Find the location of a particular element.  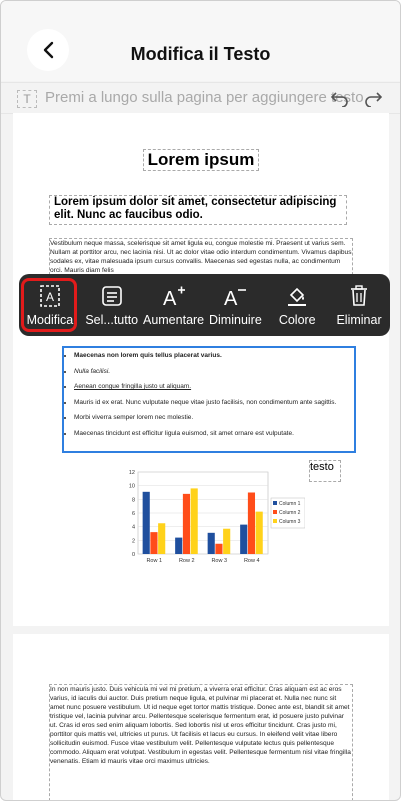

page-title: Modifica il Testo is located at coordinates (200, 54).